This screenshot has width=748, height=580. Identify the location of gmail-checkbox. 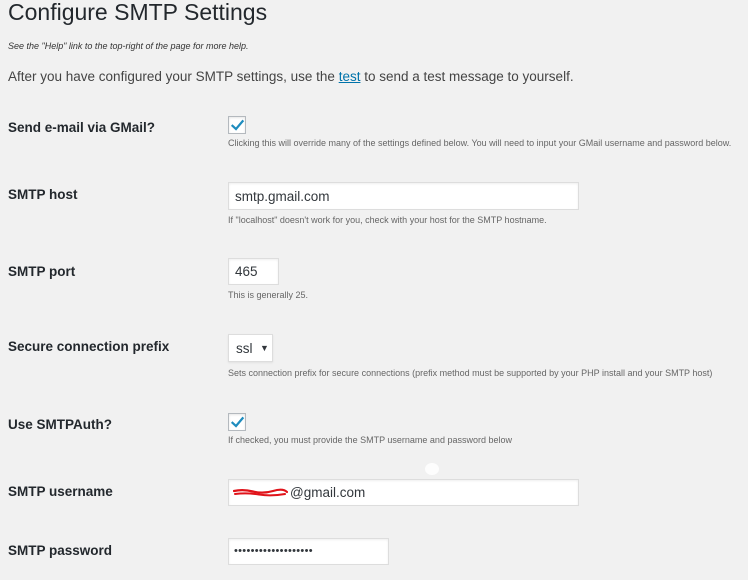
(237, 125).